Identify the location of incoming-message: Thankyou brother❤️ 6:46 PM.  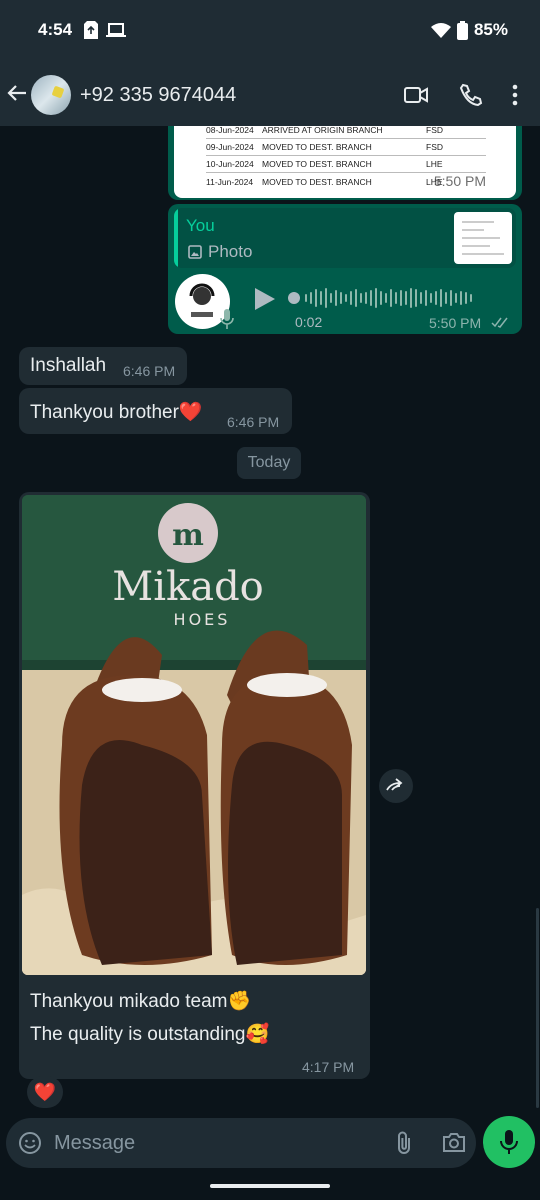
(155, 411).